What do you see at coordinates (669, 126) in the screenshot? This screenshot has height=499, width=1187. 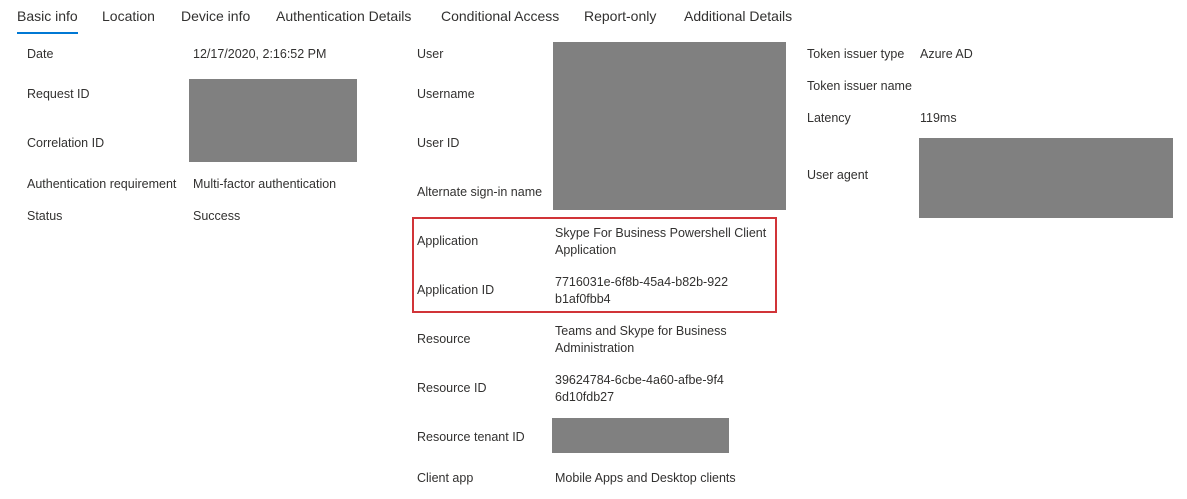 I see `redacted-user-details` at bounding box center [669, 126].